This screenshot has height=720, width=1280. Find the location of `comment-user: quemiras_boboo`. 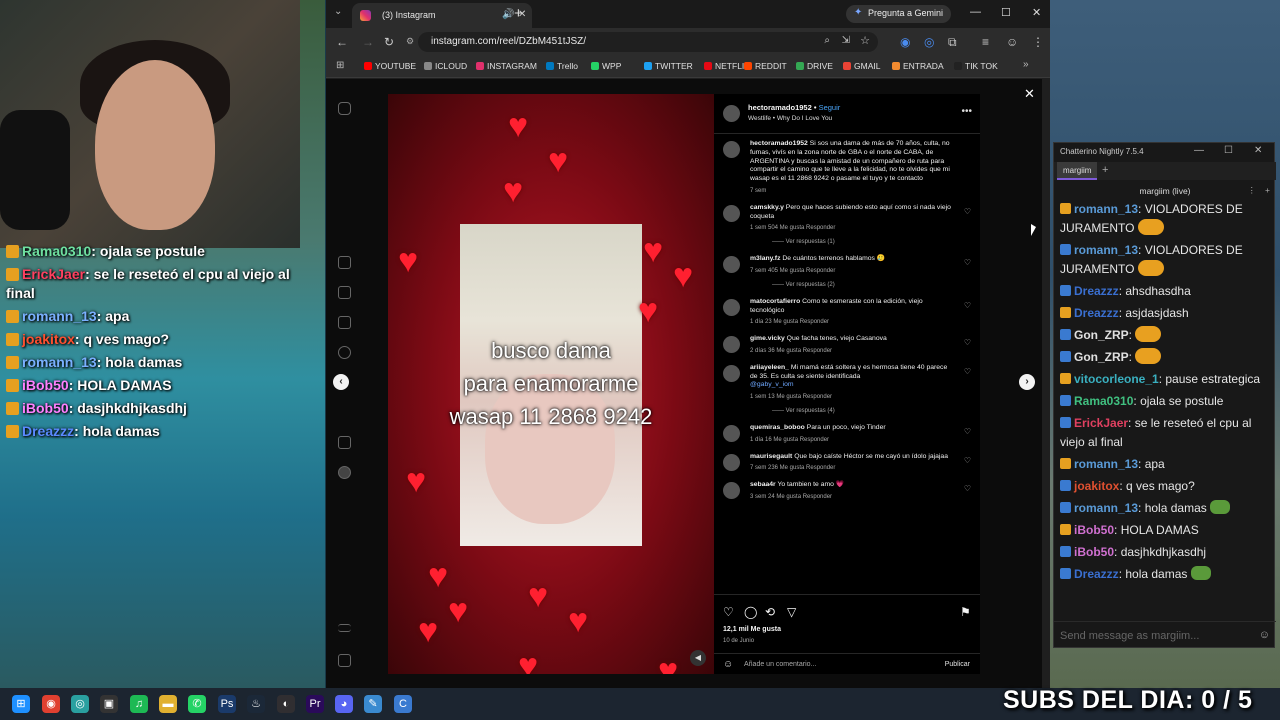

comment-user: quemiras_boboo is located at coordinates (777, 427).